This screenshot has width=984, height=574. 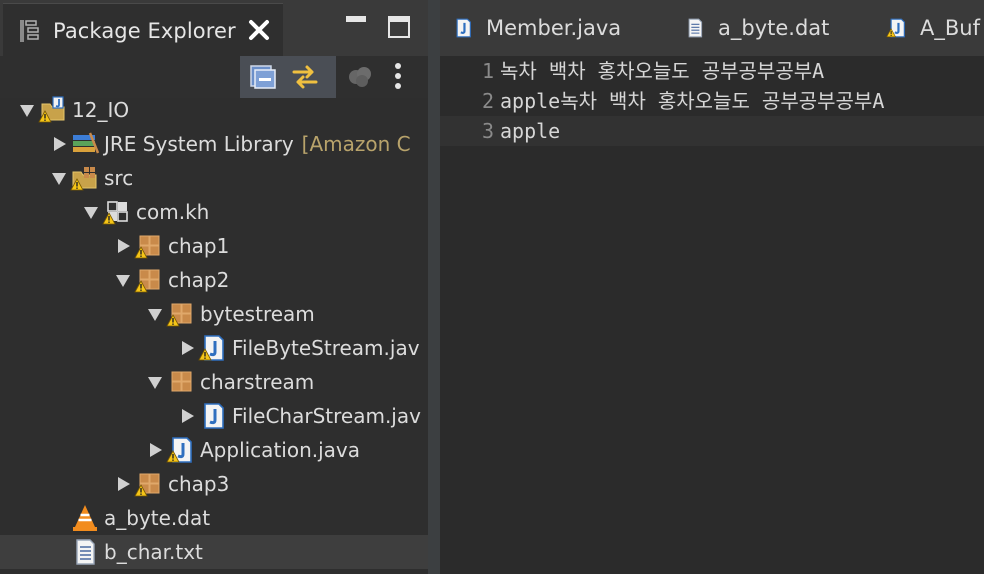 I want to click on tree-item-label: com.kh, so click(x=173, y=212).